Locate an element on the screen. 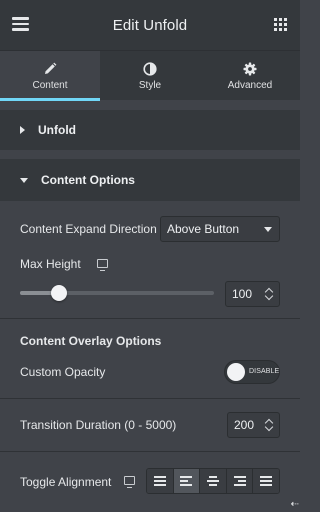 The height and width of the screenshot is (512, 320). justify-button is located at coordinates (160, 481).